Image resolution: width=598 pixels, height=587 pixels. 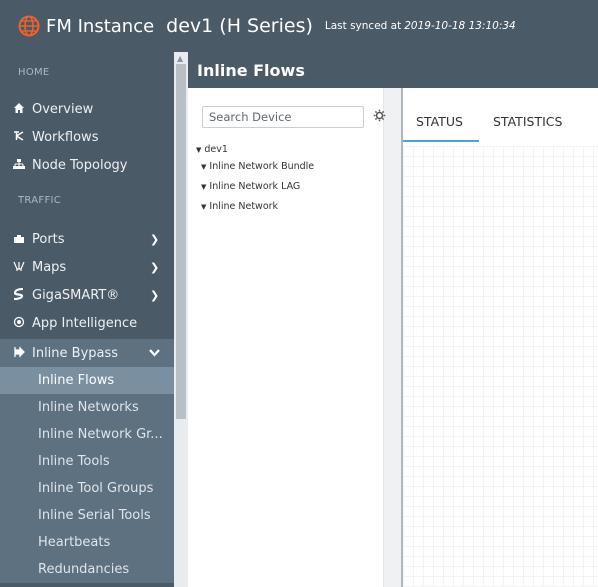 I want to click on tree-panel-gutter, so click(x=392, y=337).